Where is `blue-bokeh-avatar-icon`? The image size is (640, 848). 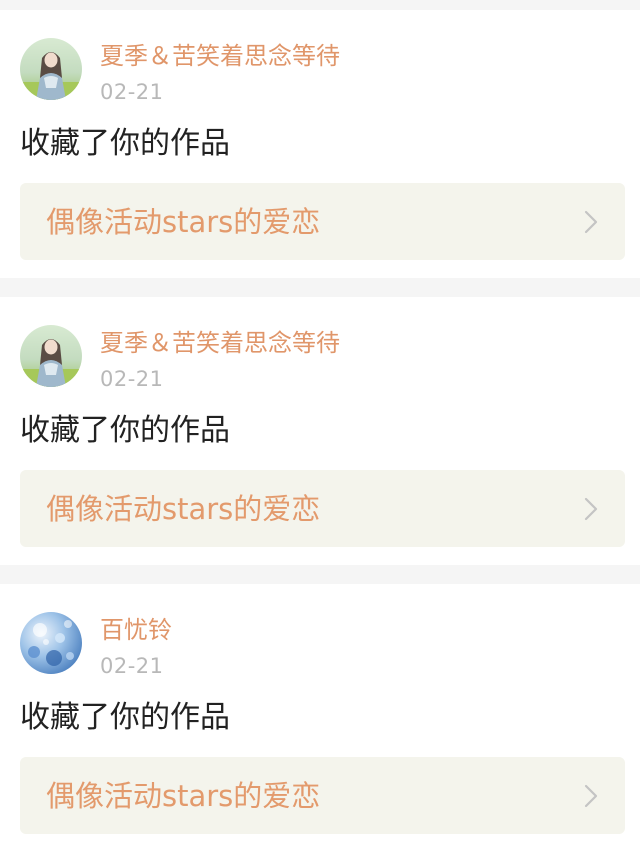 blue-bokeh-avatar-icon is located at coordinates (51, 643).